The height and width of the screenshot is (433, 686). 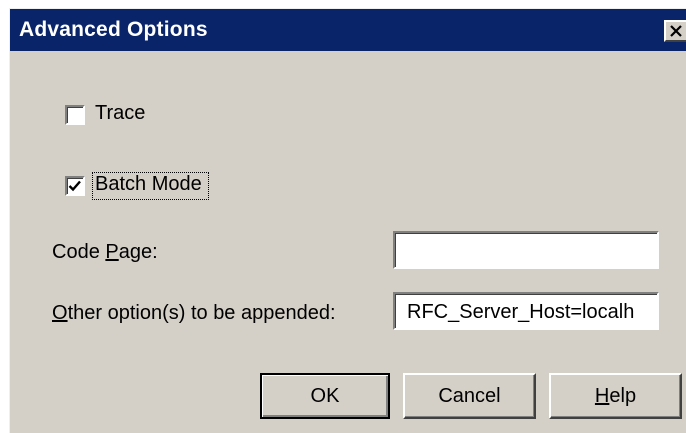 I want to click on dialog-title: Advanced Options, so click(x=113, y=29).